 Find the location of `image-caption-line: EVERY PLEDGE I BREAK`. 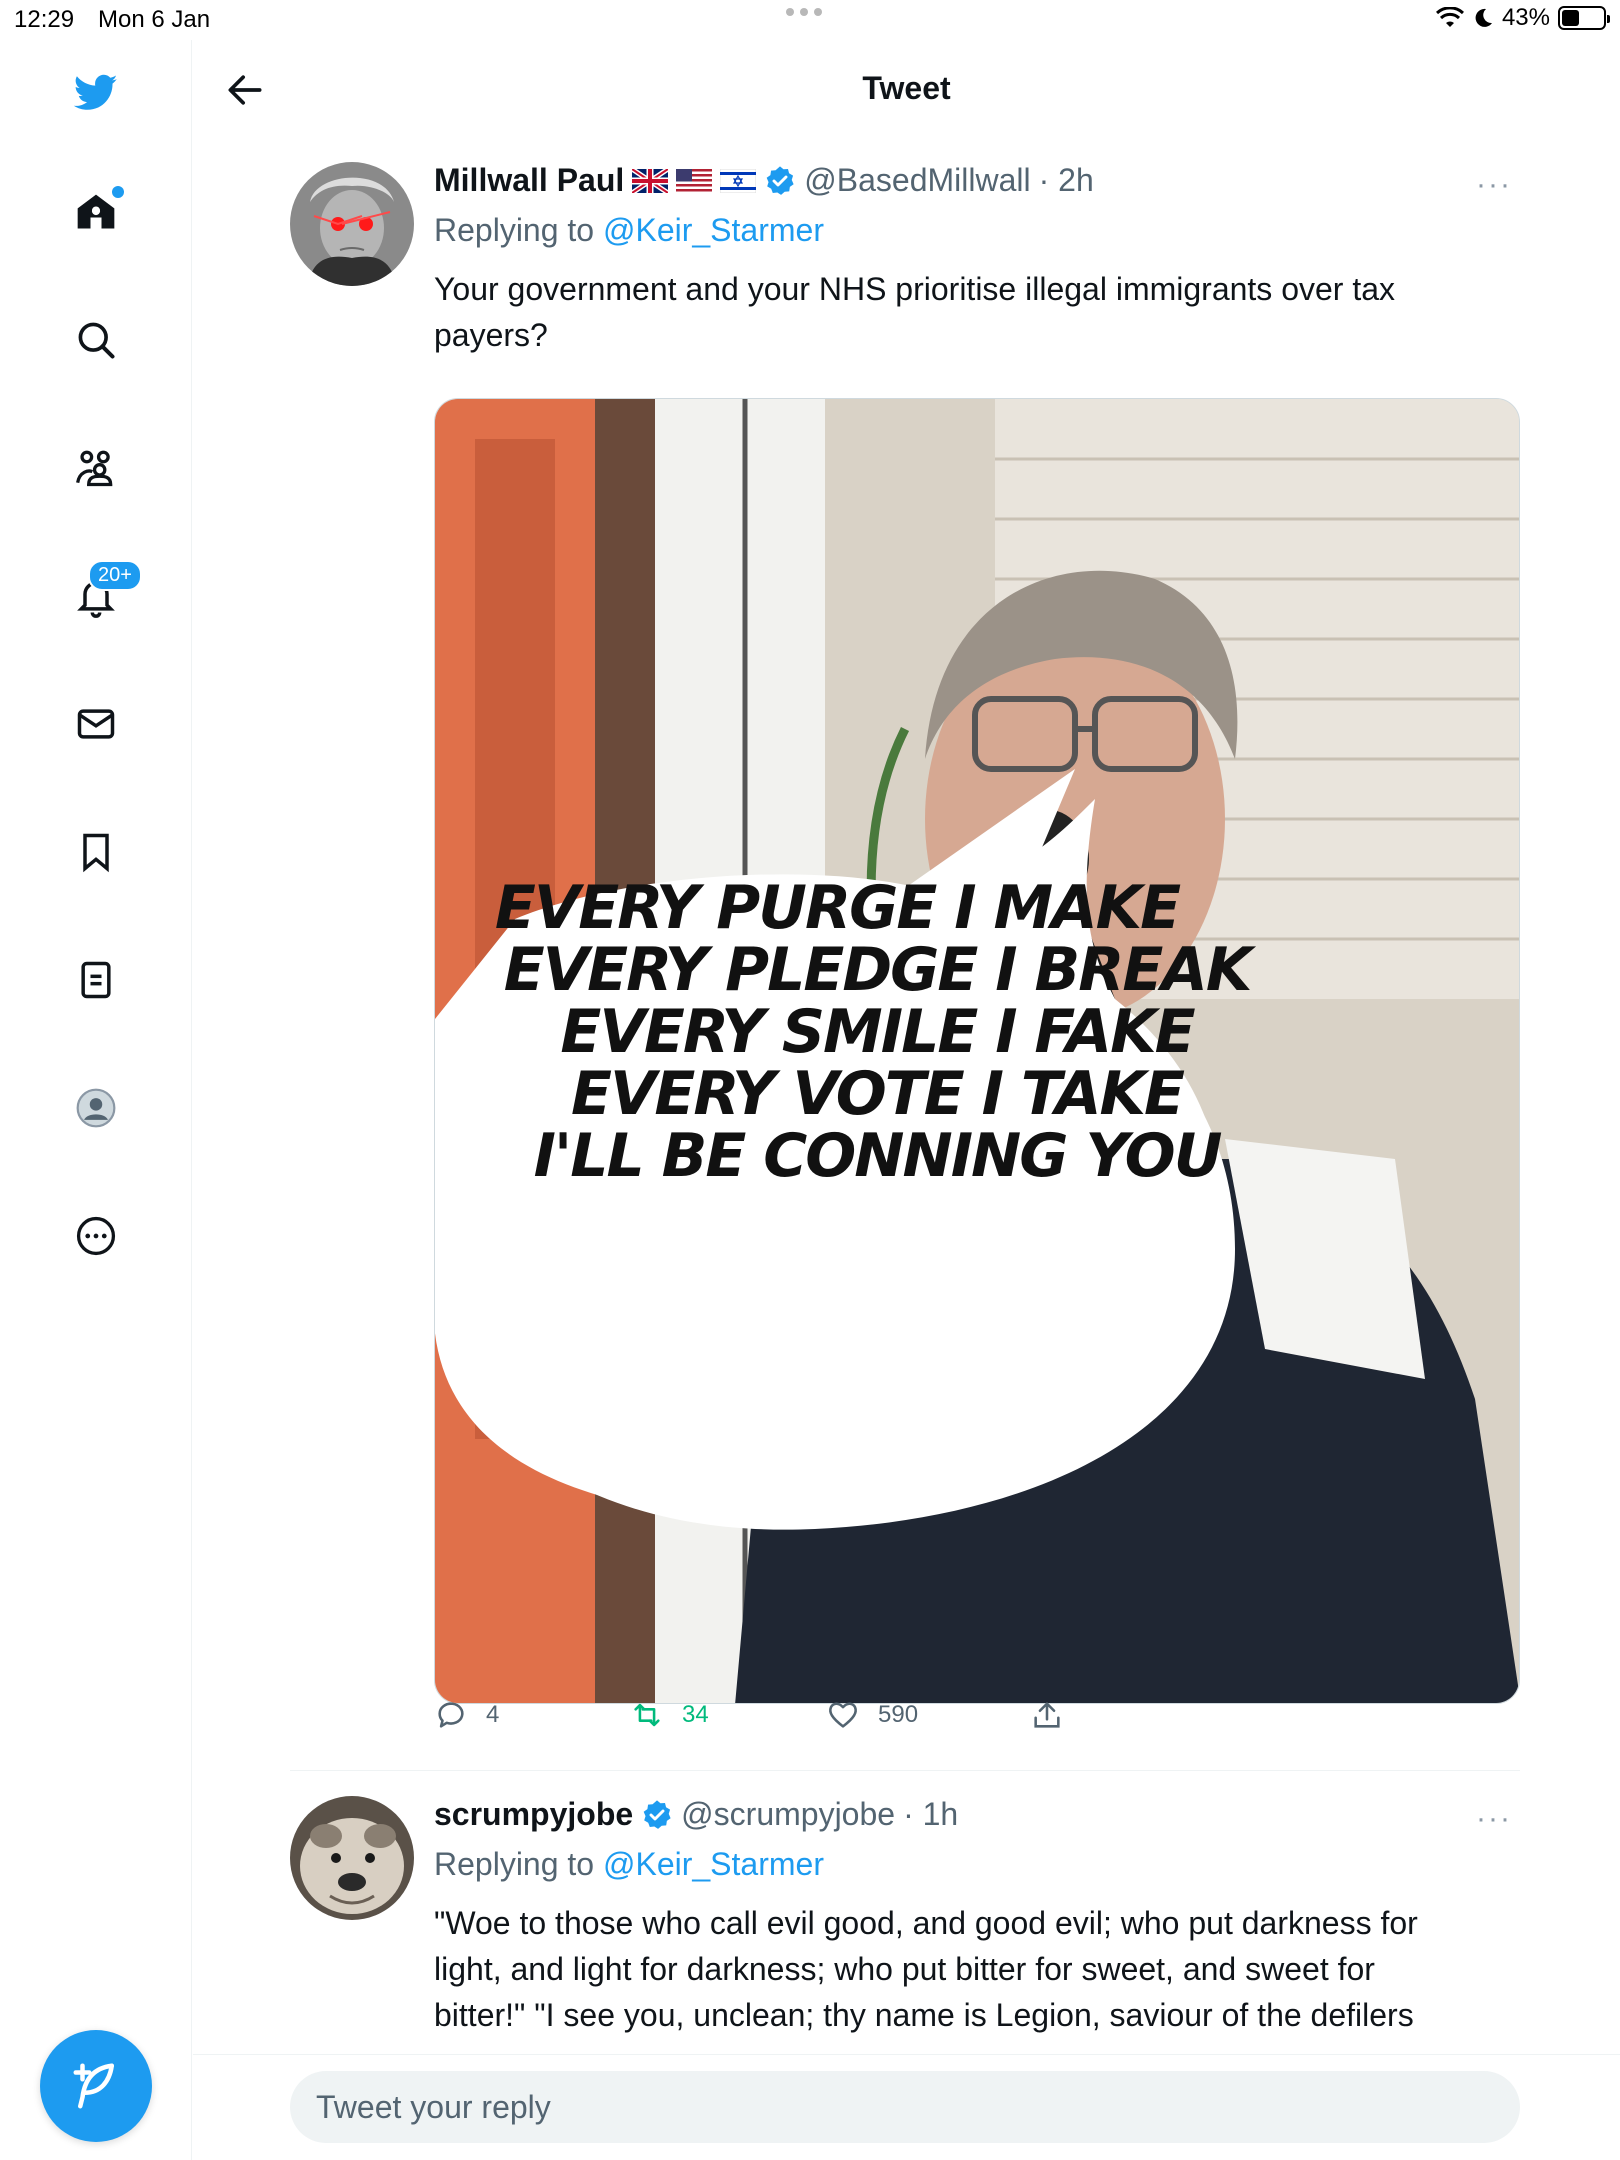

image-caption-line: EVERY PLEDGE I BREAK is located at coordinates (878, 970).